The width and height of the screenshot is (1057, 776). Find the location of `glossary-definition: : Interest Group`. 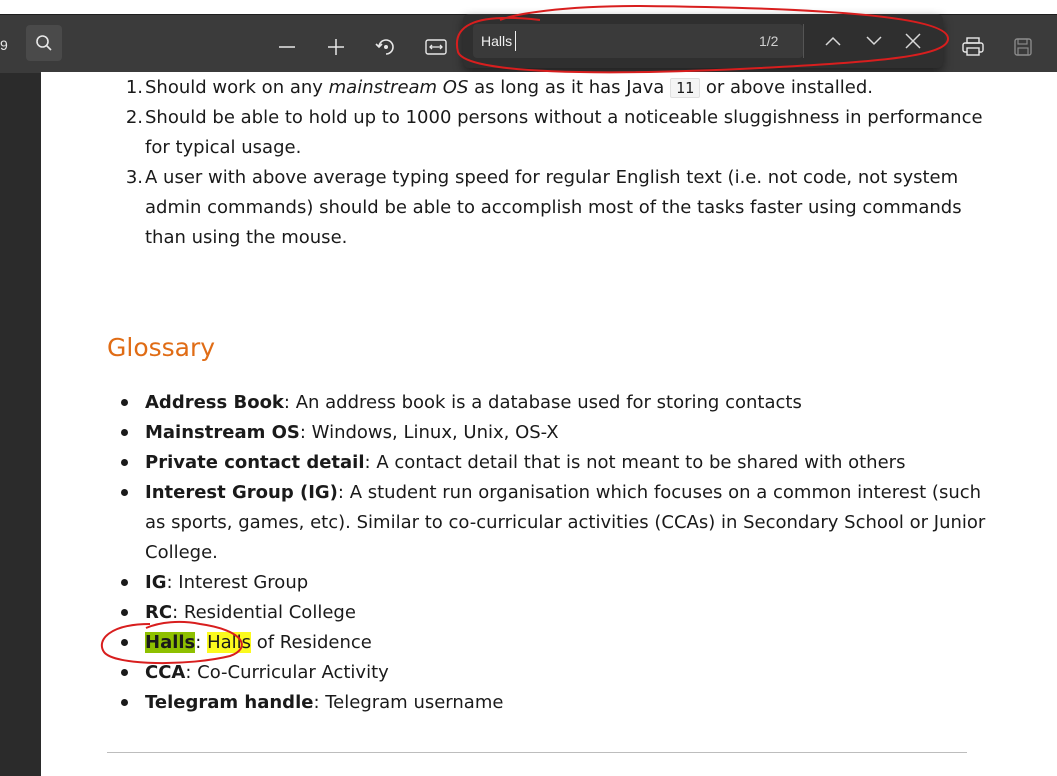

glossary-definition: : Interest Group is located at coordinates (237, 582).